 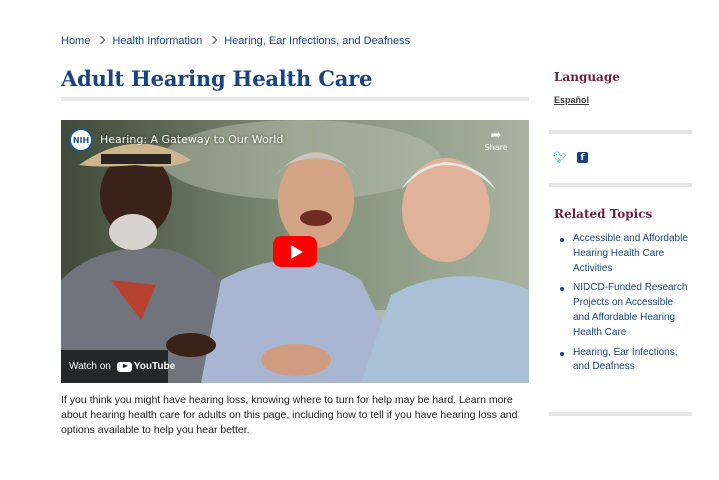 What do you see at coordinates (90, 366) in the screenshot?
I see `watch-on-label: Watch on` at bounding box center [90, 366].